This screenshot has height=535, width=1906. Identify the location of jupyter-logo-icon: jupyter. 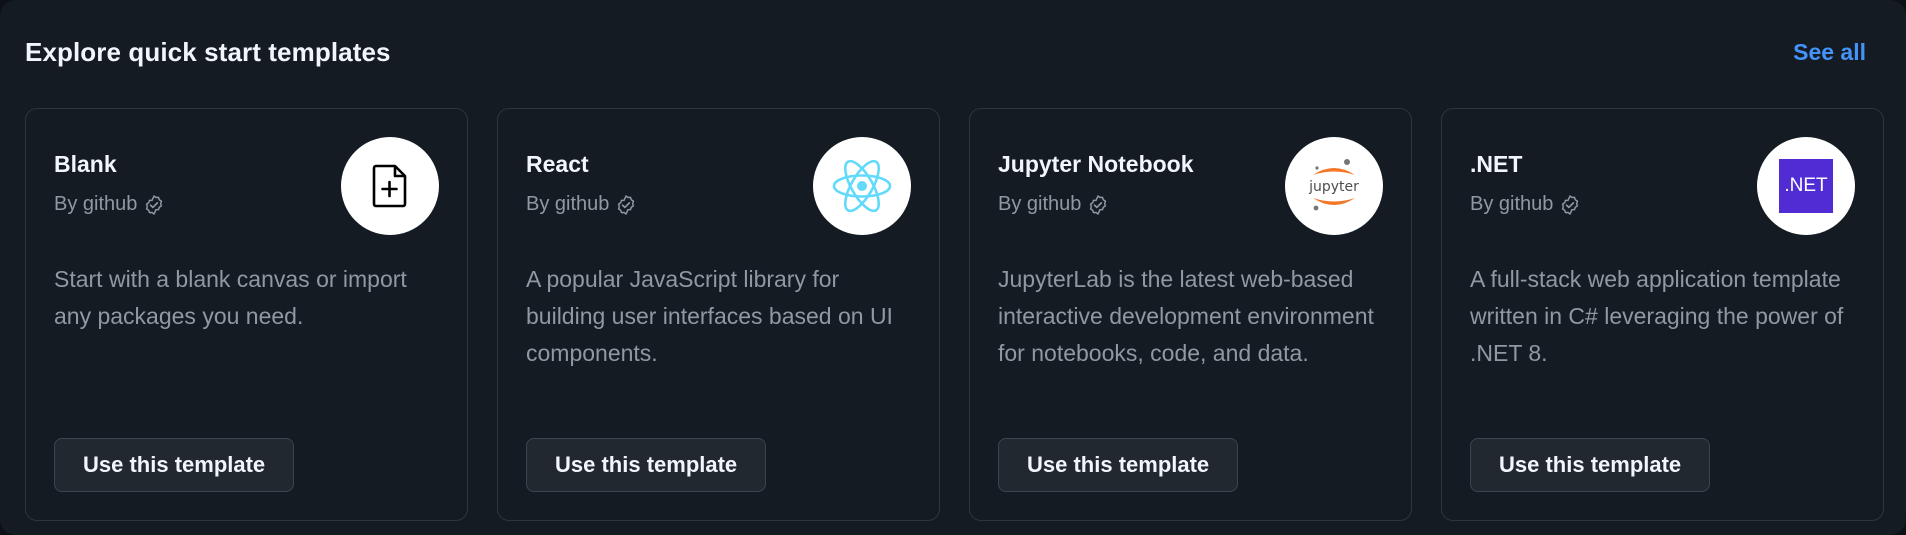
(1333, 185).